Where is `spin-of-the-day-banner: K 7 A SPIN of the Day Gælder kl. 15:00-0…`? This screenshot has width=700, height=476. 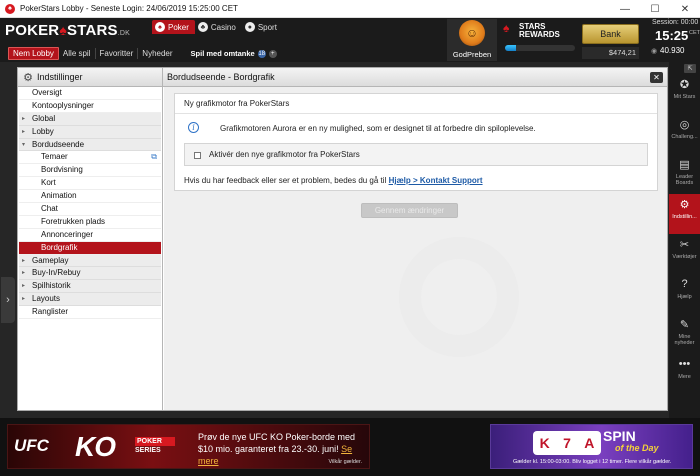 spin-of-the-day-banner: K 7 A SPIN of the Day Gælder kl. 15:00-0… is located at coordinates (591, 446).